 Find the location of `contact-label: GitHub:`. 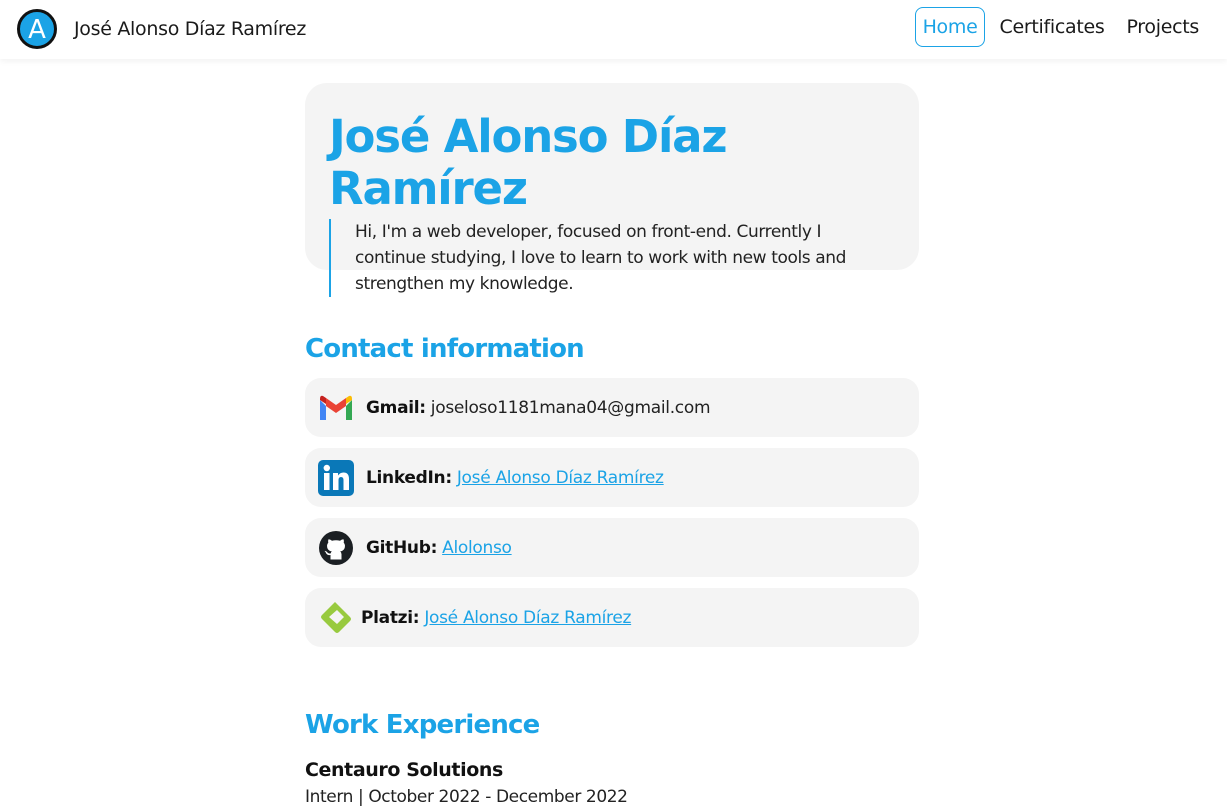

contact-label: GitHub: is located at coordinates (402, 547).